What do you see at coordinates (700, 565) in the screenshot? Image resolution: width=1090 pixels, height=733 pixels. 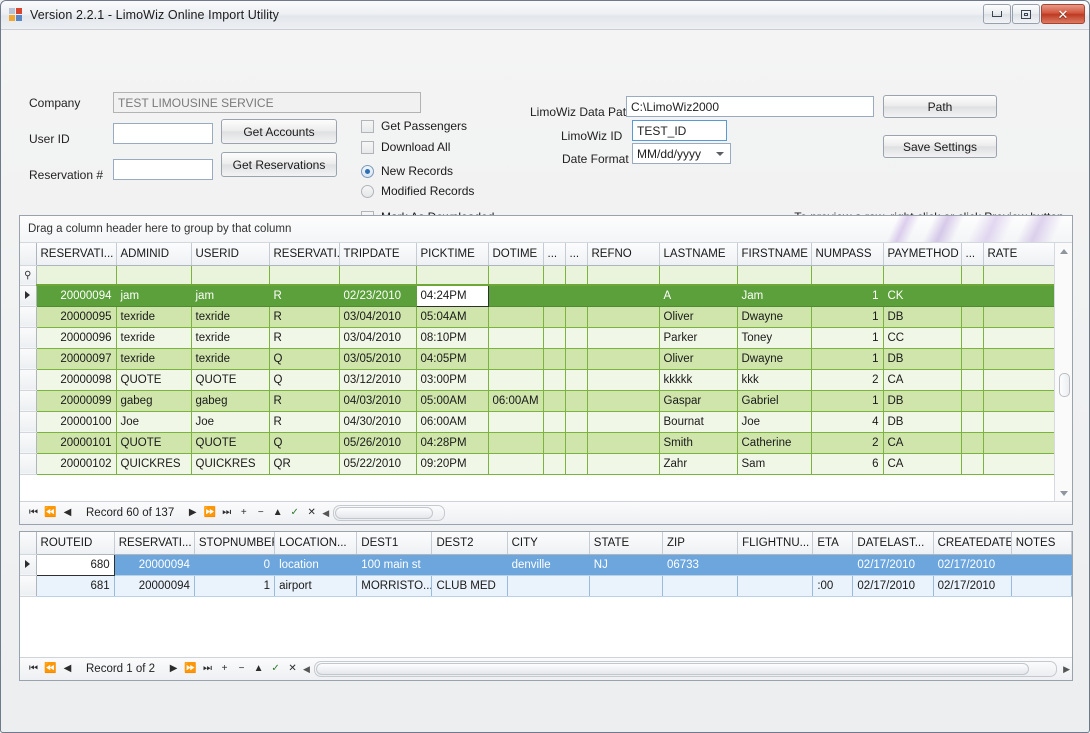 I see `table-cell: 06733` at bounding box center [700, 565].